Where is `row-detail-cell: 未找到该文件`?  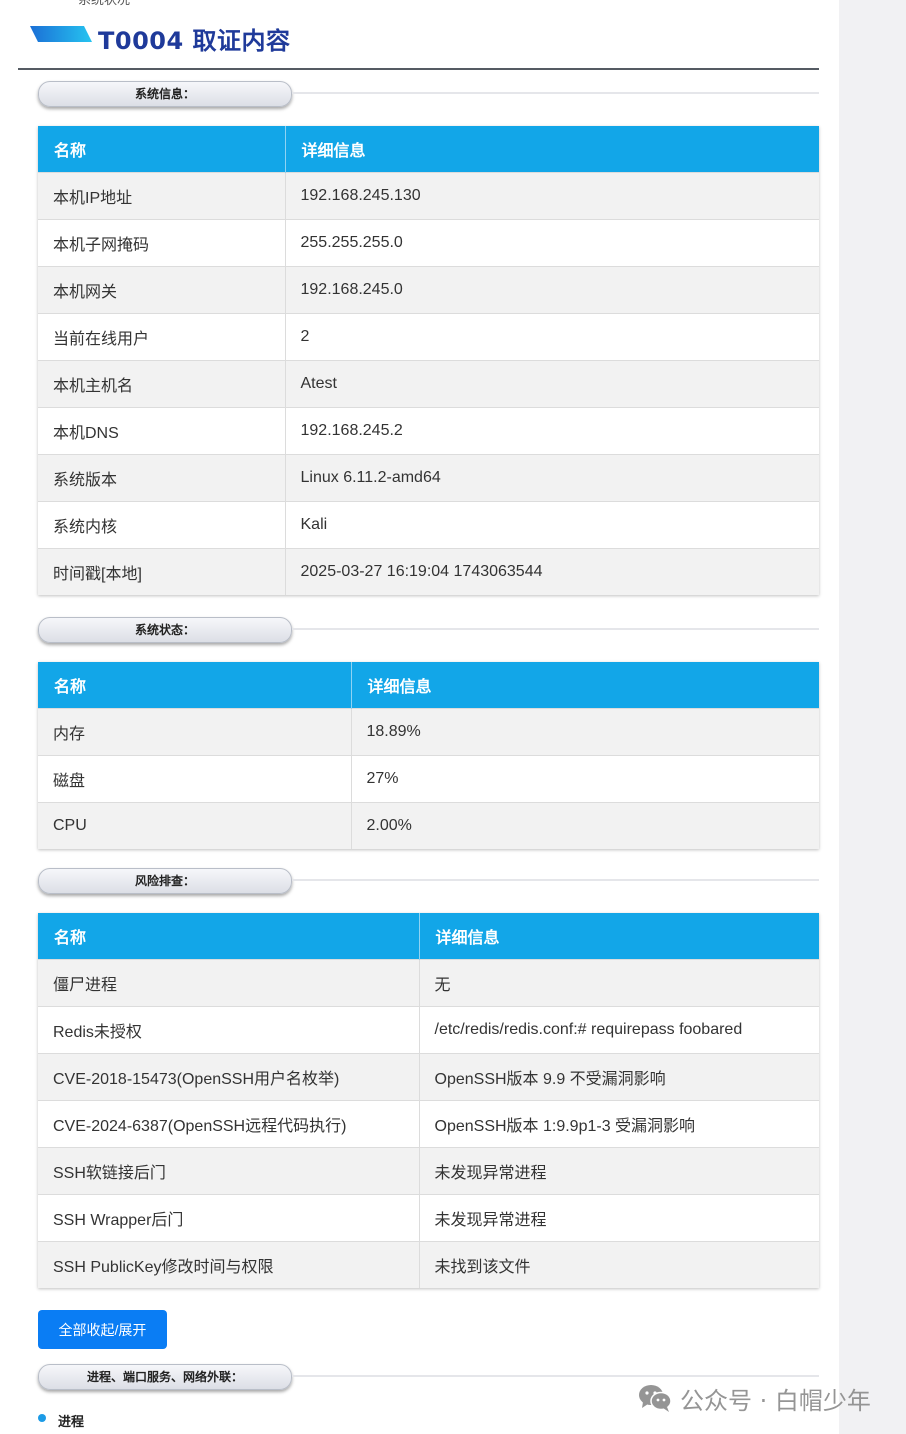
row-detail-cell: 未找到该文件 is located at coordinates (619, 1264).